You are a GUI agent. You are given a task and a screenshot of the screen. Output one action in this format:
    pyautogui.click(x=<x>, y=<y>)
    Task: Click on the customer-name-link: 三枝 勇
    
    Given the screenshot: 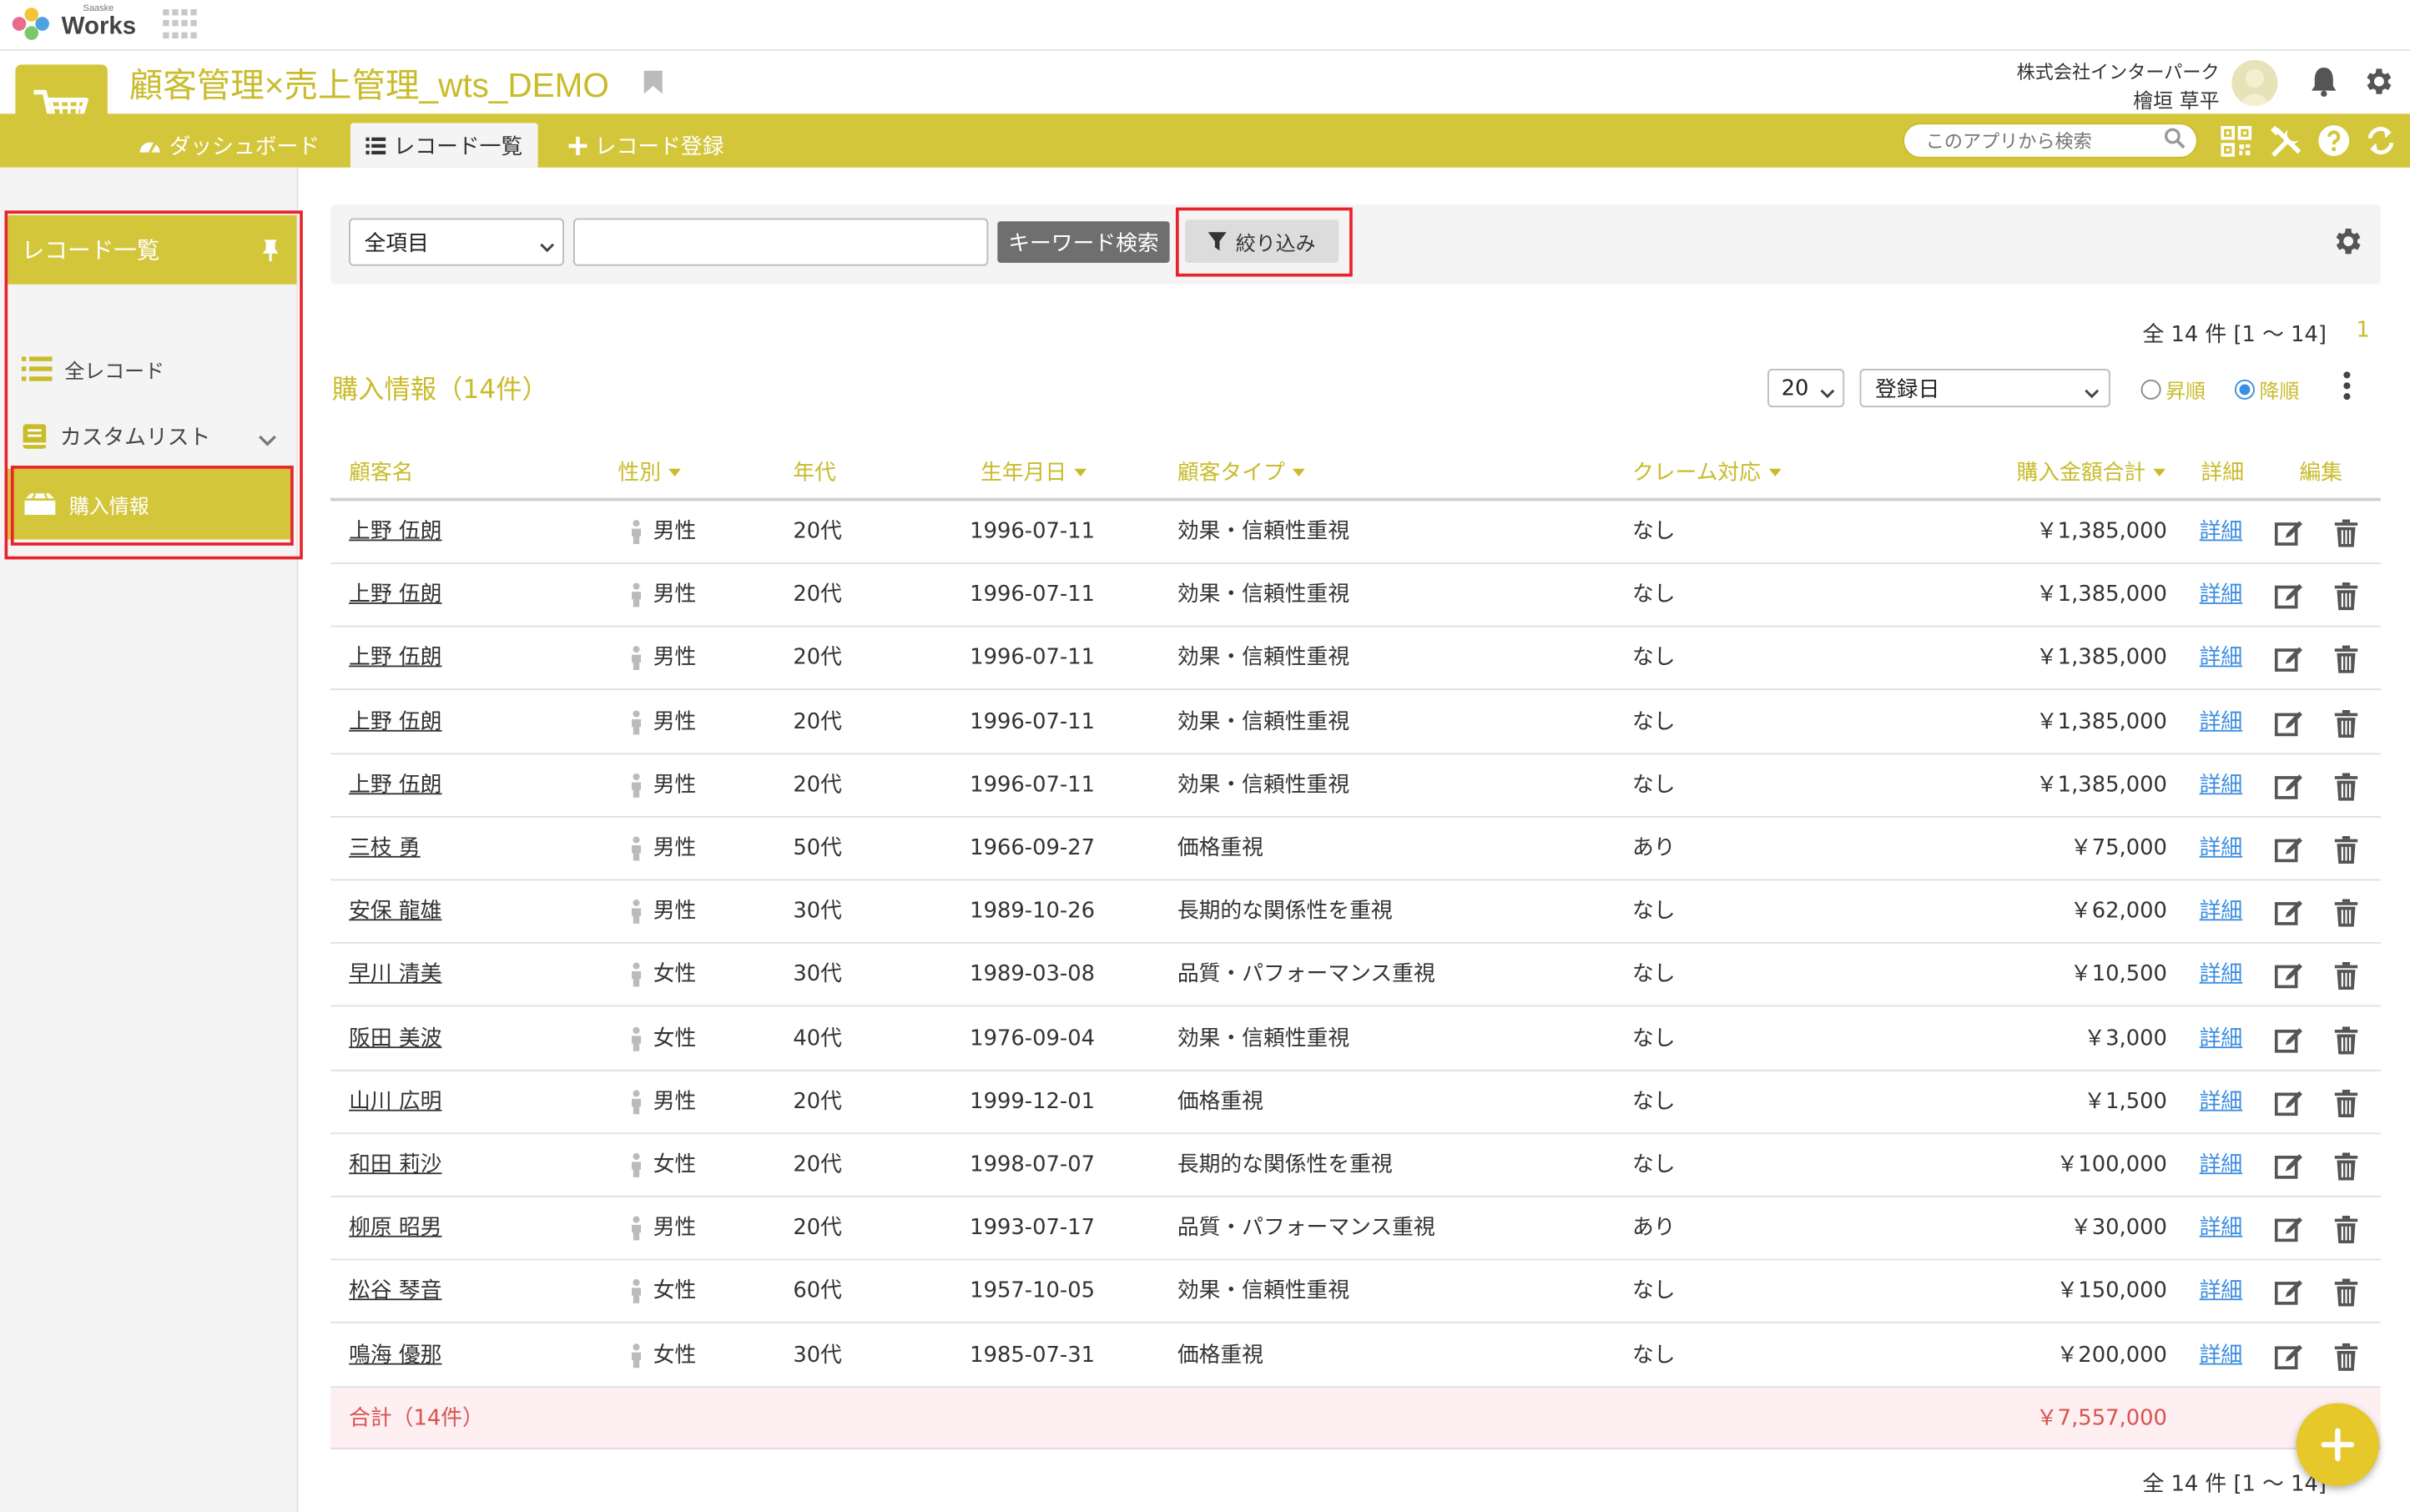 What is the action you would take?
    pyautogui.click(x=385, y=849)
    